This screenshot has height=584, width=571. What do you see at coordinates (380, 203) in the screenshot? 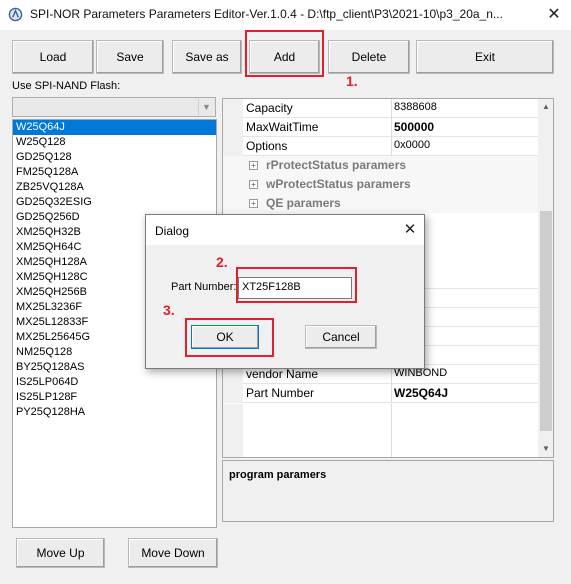
I see `category-qe: + QE paramers` at bounding box center [380, 203].